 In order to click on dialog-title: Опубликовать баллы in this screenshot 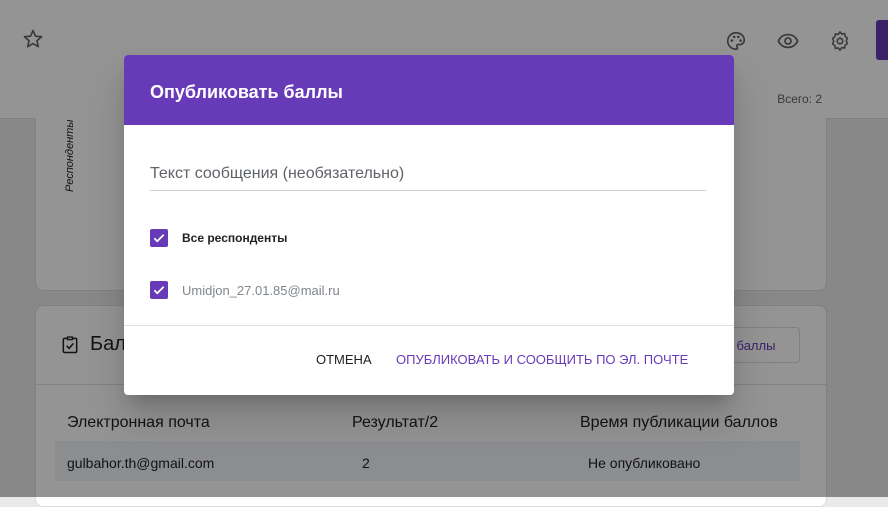, I will do `click(246, 92)`.